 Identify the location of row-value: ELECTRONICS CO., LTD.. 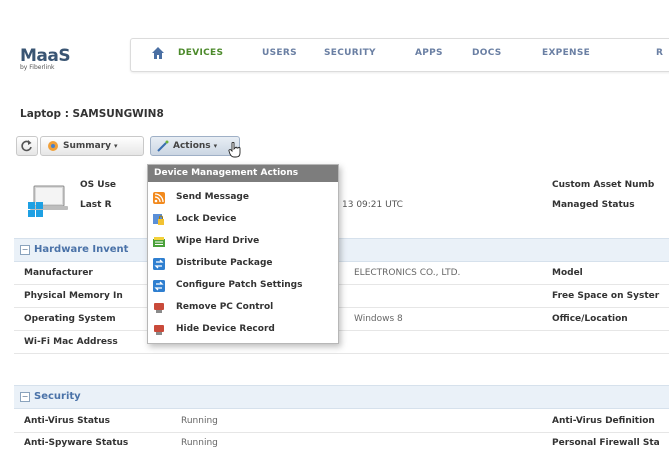
(407, 273).